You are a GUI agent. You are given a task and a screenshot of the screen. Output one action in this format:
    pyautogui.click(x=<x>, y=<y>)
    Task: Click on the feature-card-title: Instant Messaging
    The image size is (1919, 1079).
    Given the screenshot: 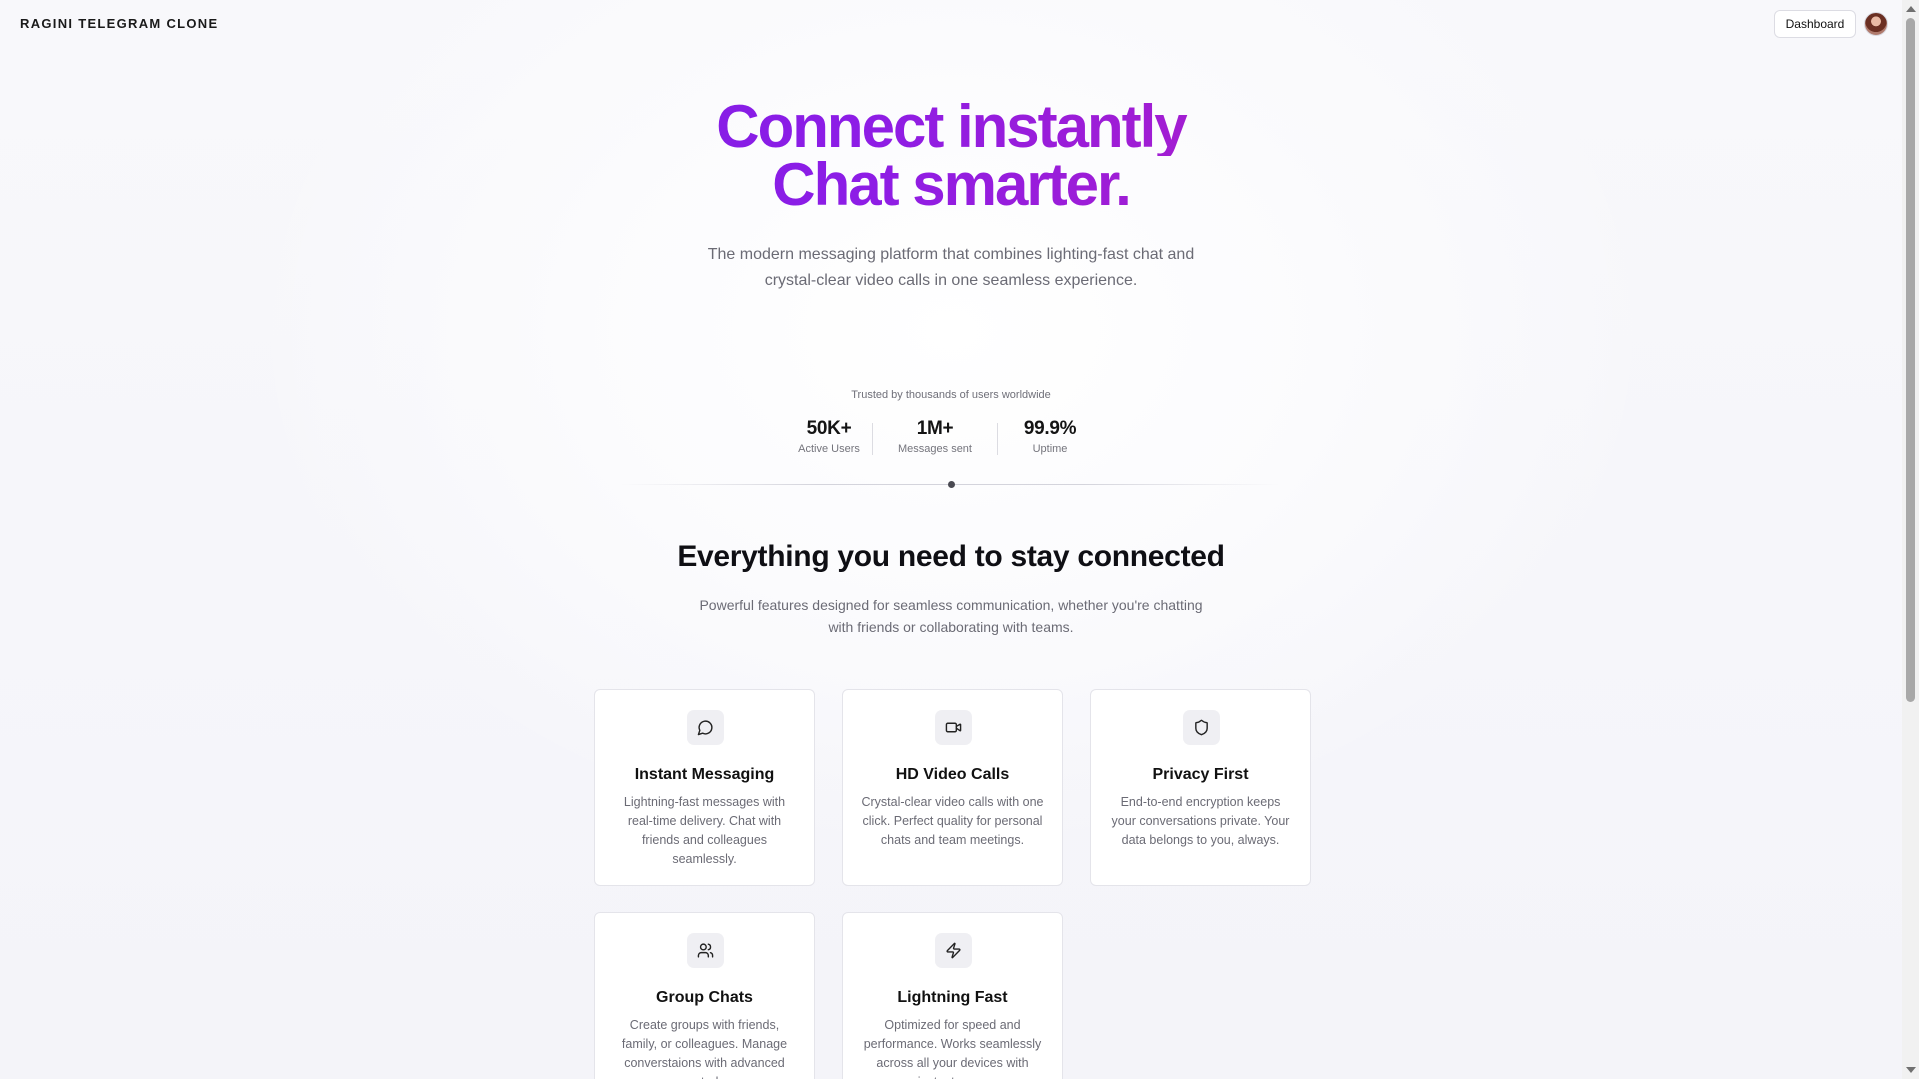 What is the action you would take?
    pyautogui.click(x=704, y=774)
    